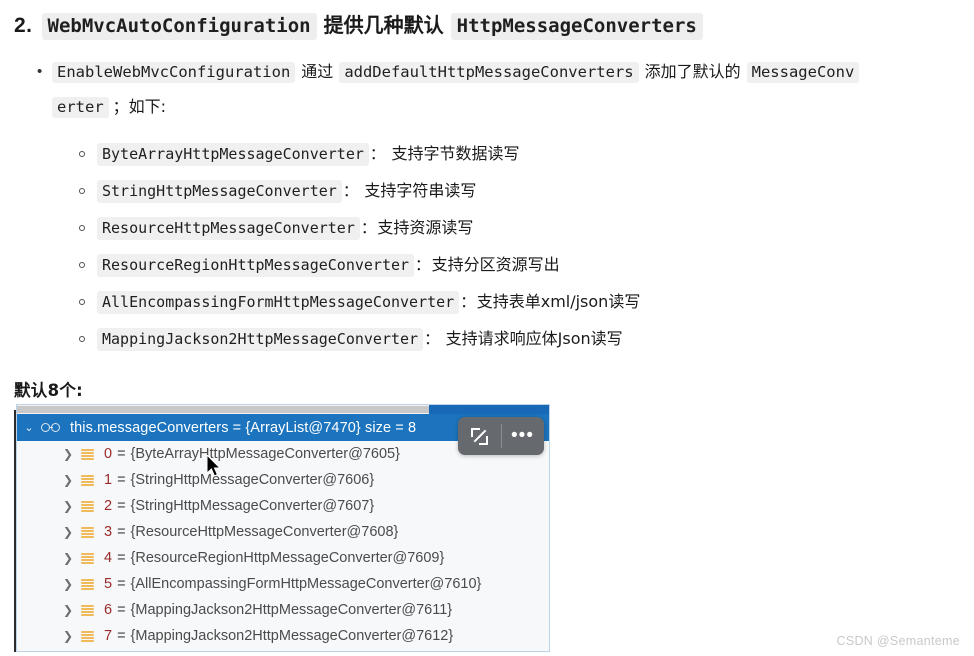 Image resolution: width=974 pixels, height=656 pixels. I want to click on heading-middle-text: 提供几种默认, so click(383, 25).